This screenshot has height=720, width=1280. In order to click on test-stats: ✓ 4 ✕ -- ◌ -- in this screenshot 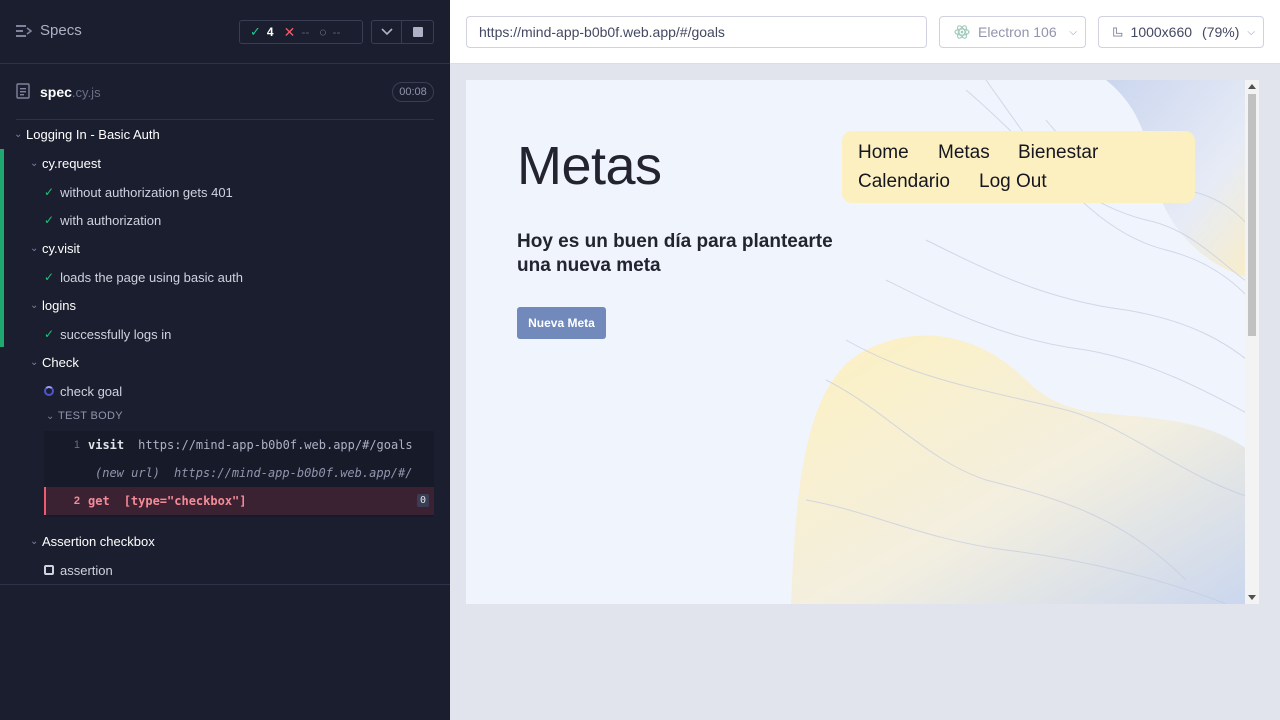, I will do `click(301, 32)`.